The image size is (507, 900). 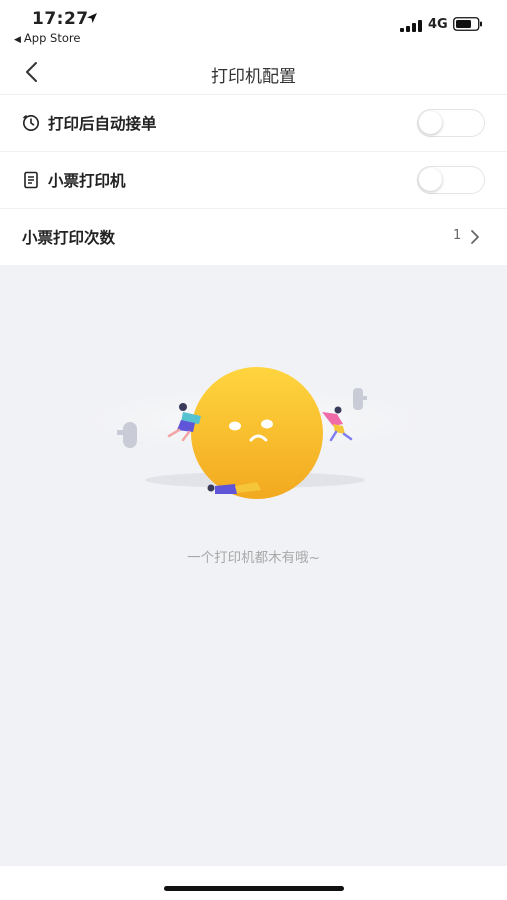 I want to click on status-time: 17:27, so click(x=60, y=19).